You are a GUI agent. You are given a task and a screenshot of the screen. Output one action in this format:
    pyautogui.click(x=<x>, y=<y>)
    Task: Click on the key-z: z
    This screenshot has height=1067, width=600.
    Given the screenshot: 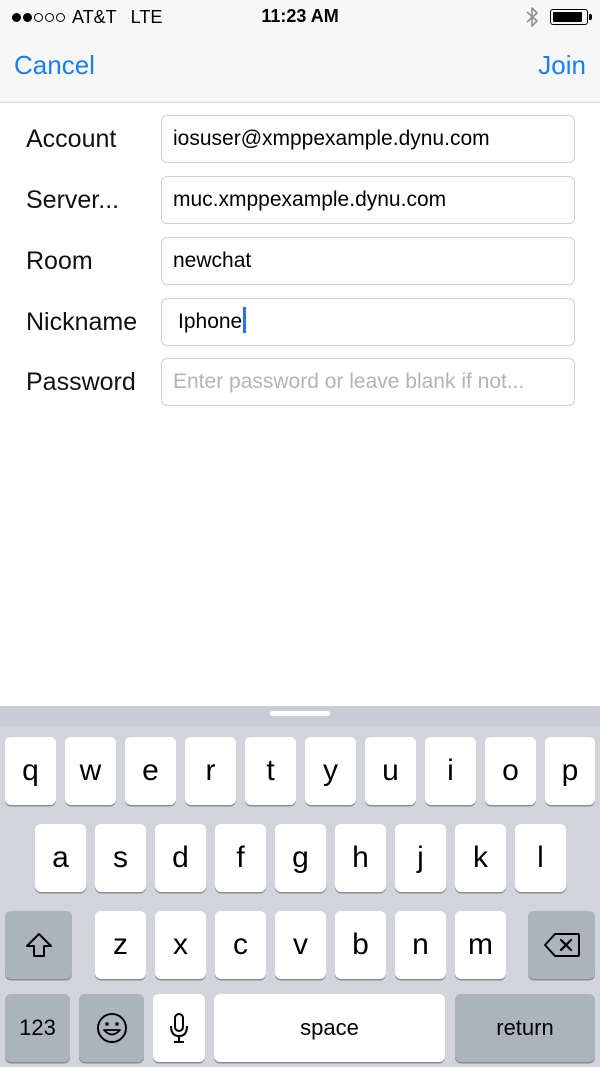 What is the action you would take?
    pyautogui.click(x=120, y=945)
    